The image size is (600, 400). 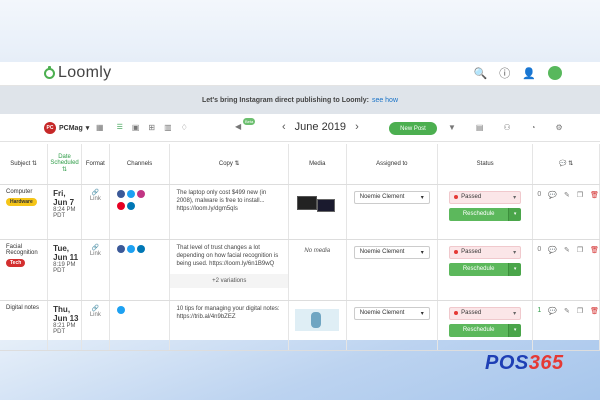 What do you see at coordinates (529, 73) in the screenshot?
I see `add-user-icon: 👤` at bounding box center [529, 73].